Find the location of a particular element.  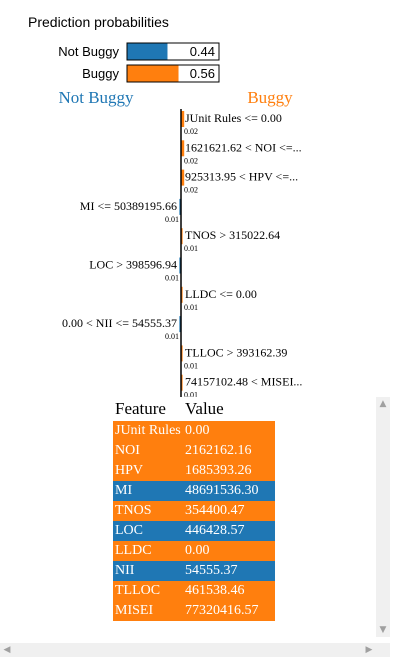

feature-value-cell: 48691536.30 is located at coordinates (229, 491).